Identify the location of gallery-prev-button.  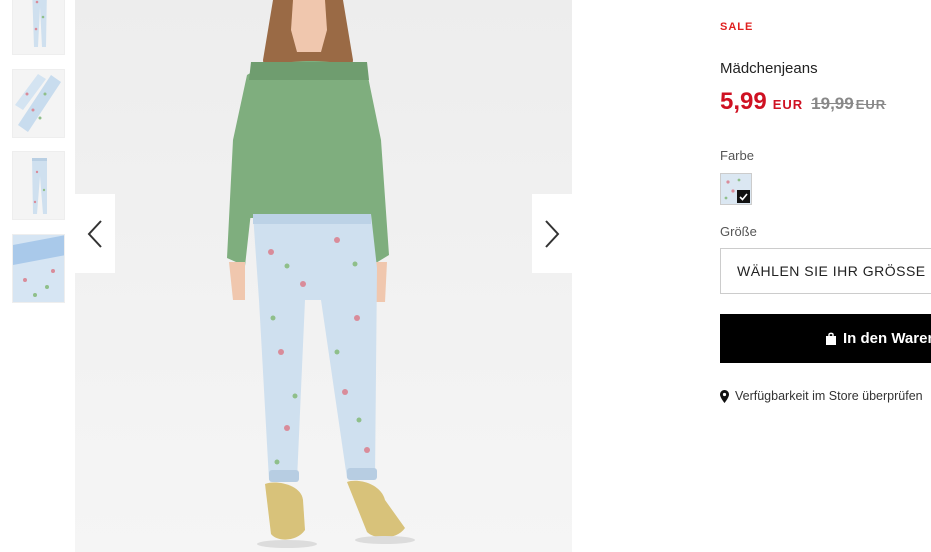
(95, 233).